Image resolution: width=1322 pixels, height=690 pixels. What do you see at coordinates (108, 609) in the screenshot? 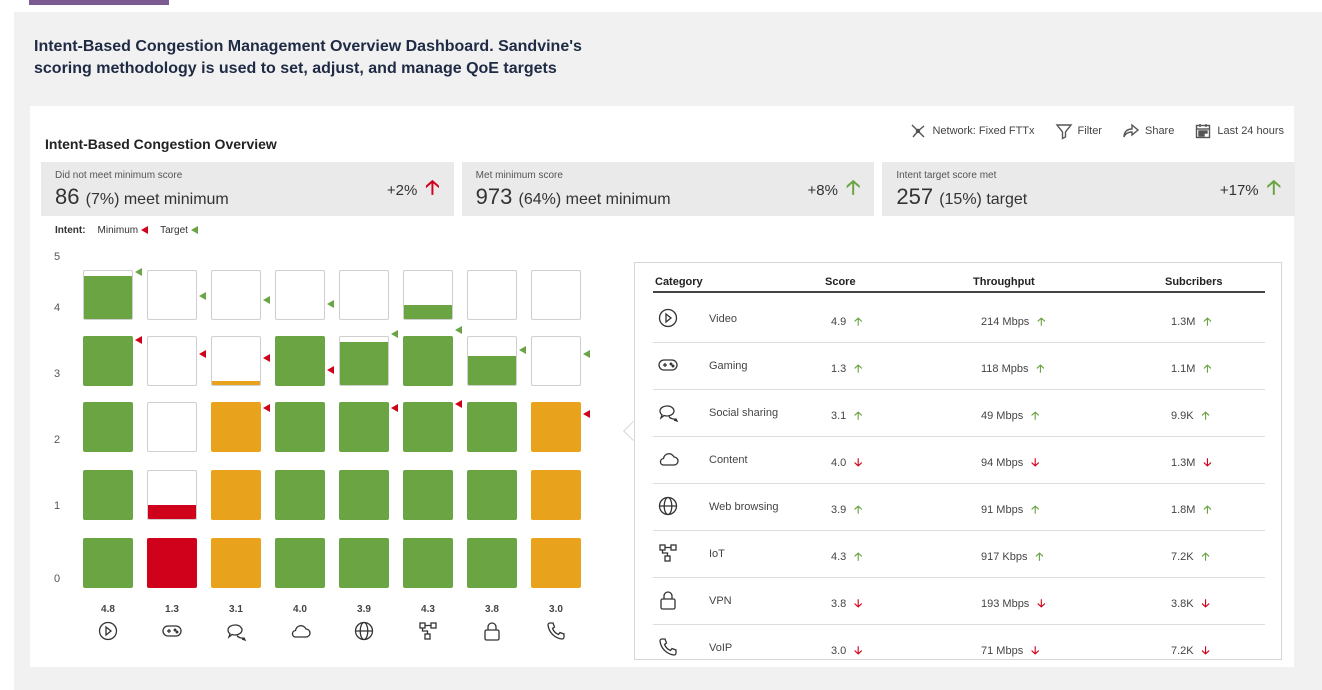
I see `column-score: 4.8` at bounding box center [108, 609].